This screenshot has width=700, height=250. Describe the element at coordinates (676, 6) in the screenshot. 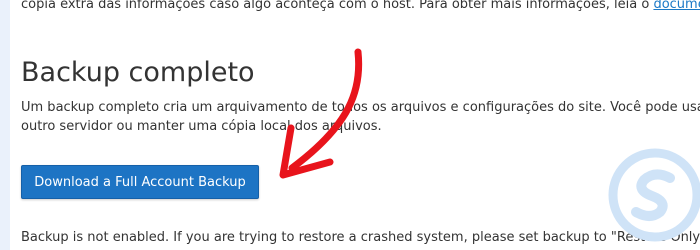

I see `documentation-link: docume` at that location.